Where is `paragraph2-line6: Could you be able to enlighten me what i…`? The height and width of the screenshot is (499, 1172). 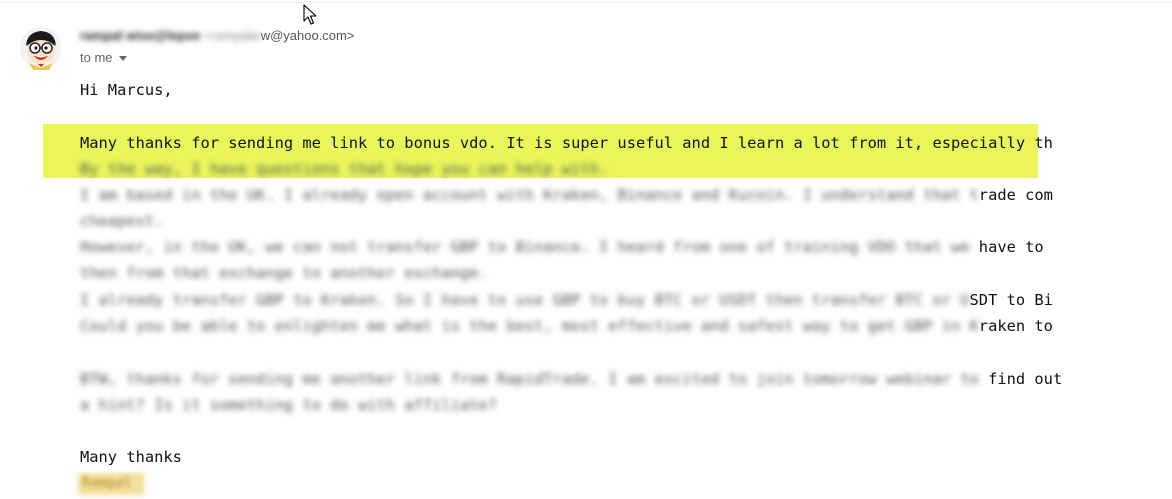 paragraph2-line6: Could you be able to enlighten me what i… is located at coordinates (566, 326).